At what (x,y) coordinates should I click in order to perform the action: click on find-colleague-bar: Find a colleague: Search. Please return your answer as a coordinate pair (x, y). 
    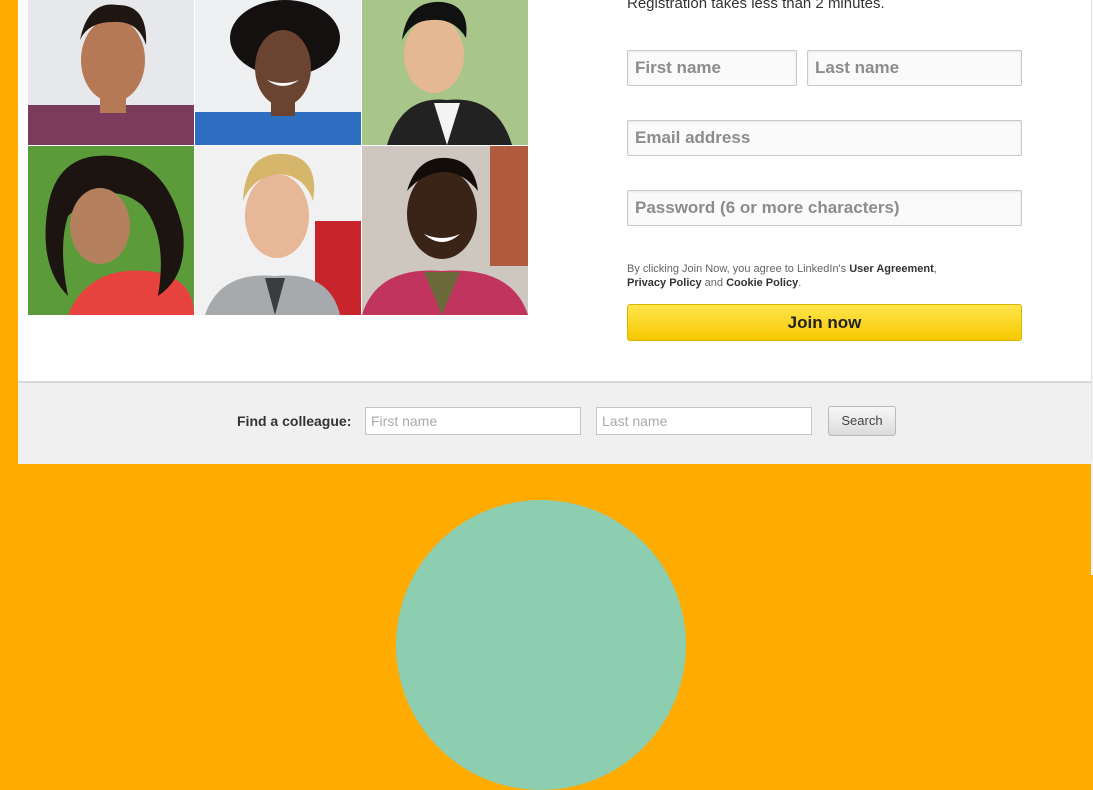
    Looking at the image, I should click on (554, 422).